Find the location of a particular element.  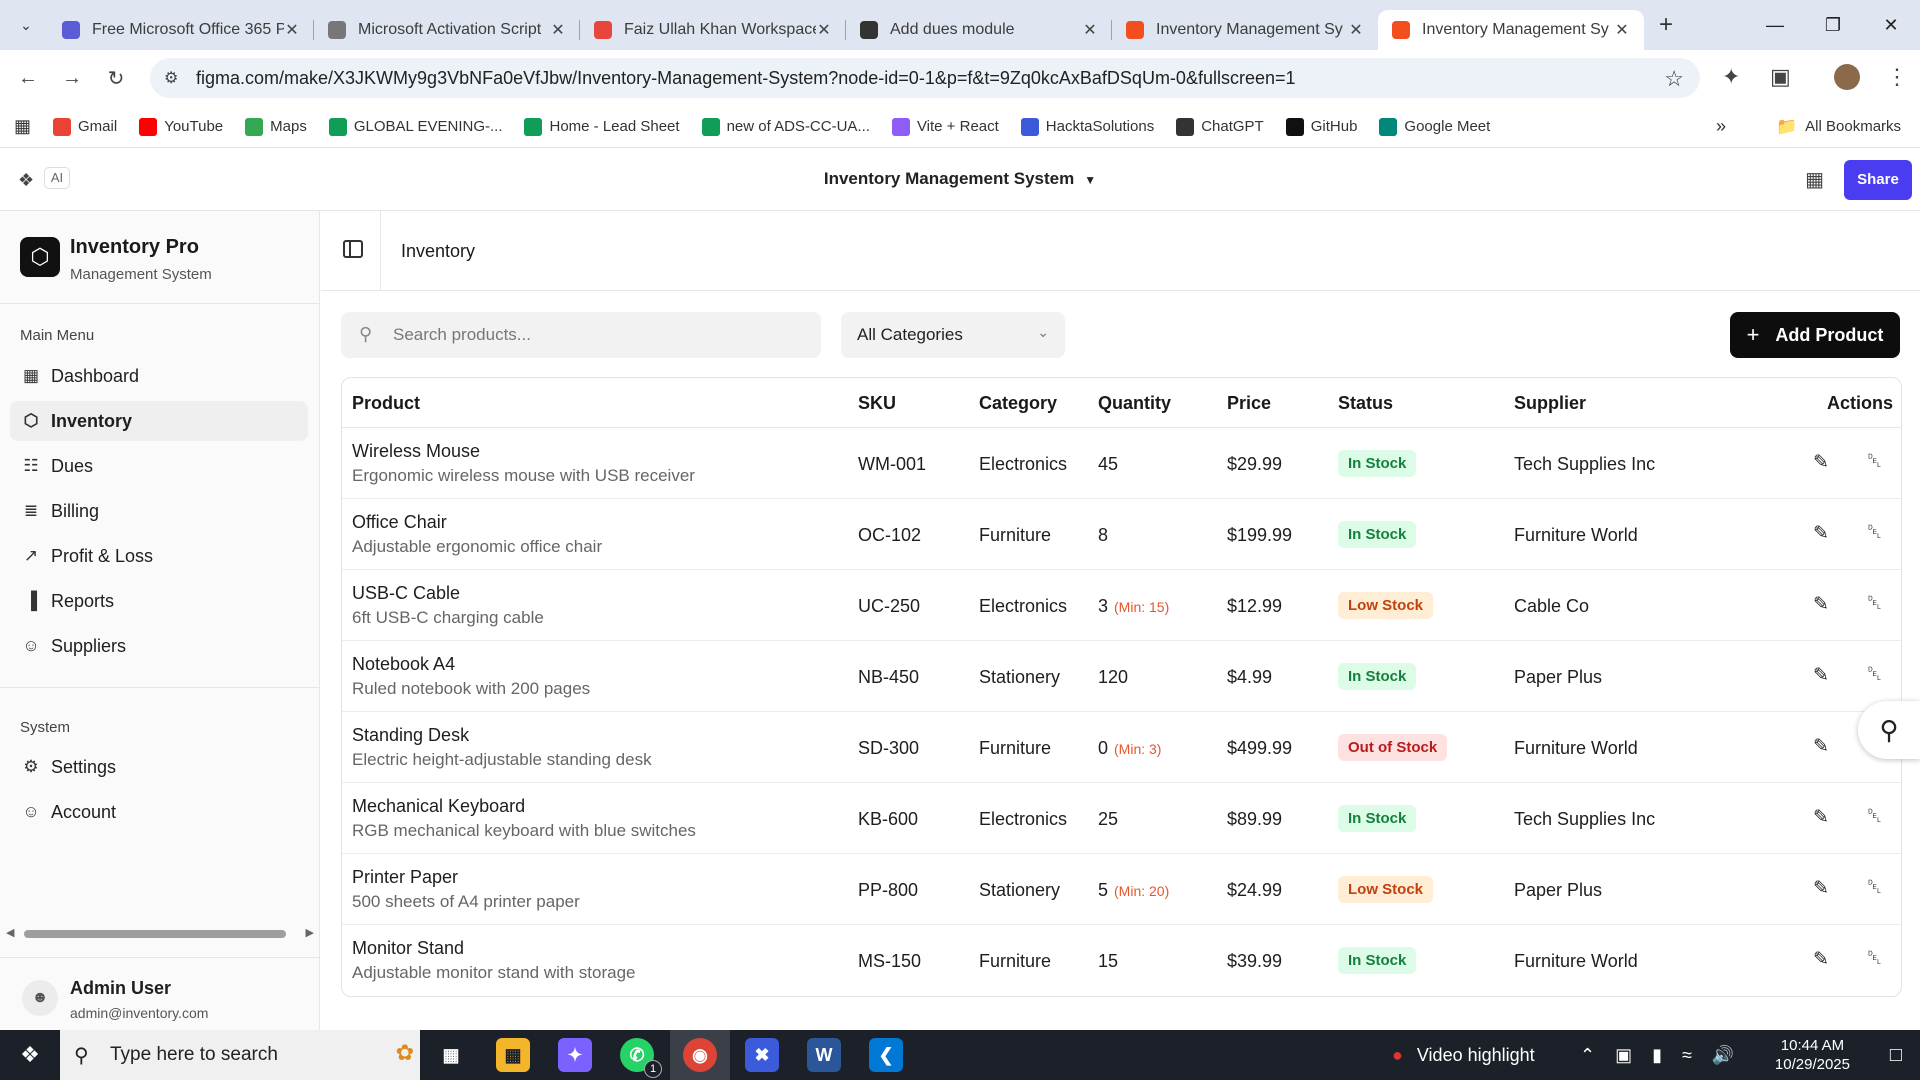

forward-icon: → is located at coordinates (72, 78).